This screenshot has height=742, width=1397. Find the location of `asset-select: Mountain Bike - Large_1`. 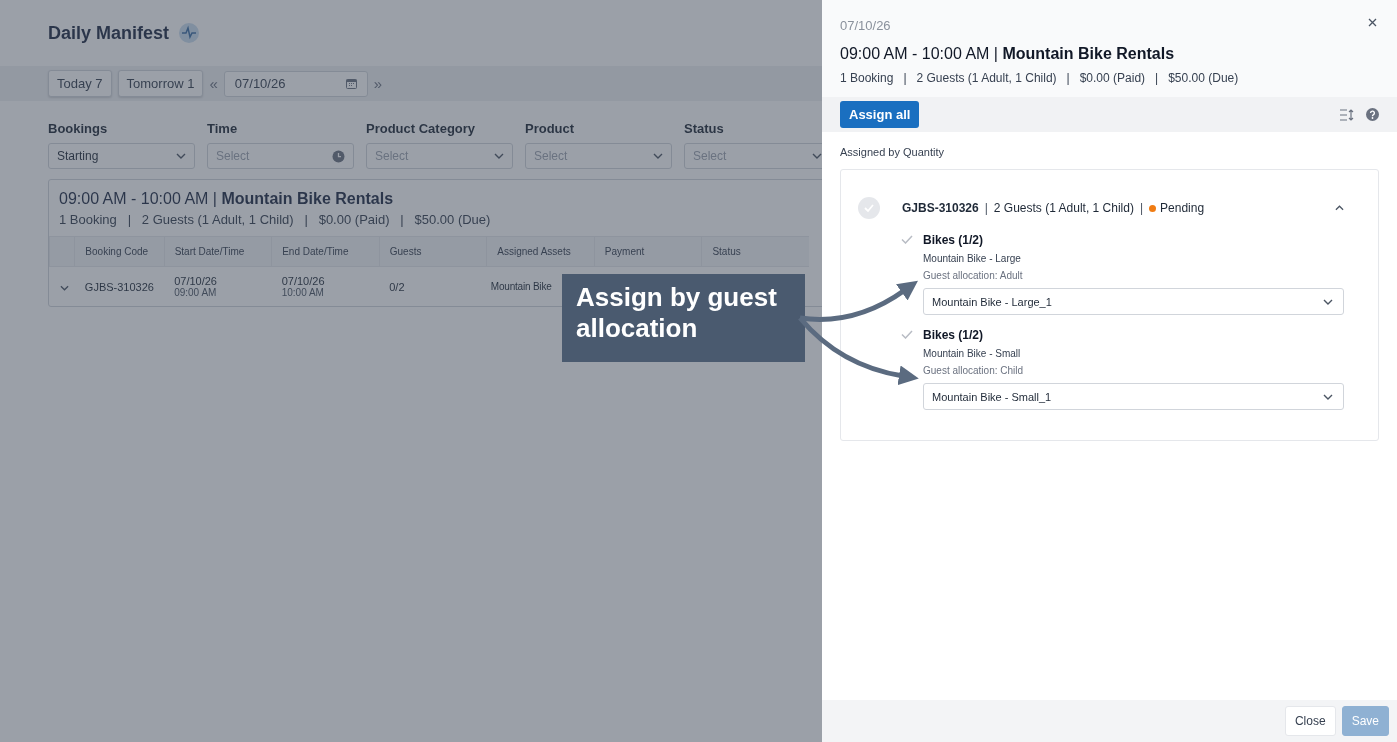

asset-select: Mountain Bike - Large_1 is located at coordinates (1133, 301).